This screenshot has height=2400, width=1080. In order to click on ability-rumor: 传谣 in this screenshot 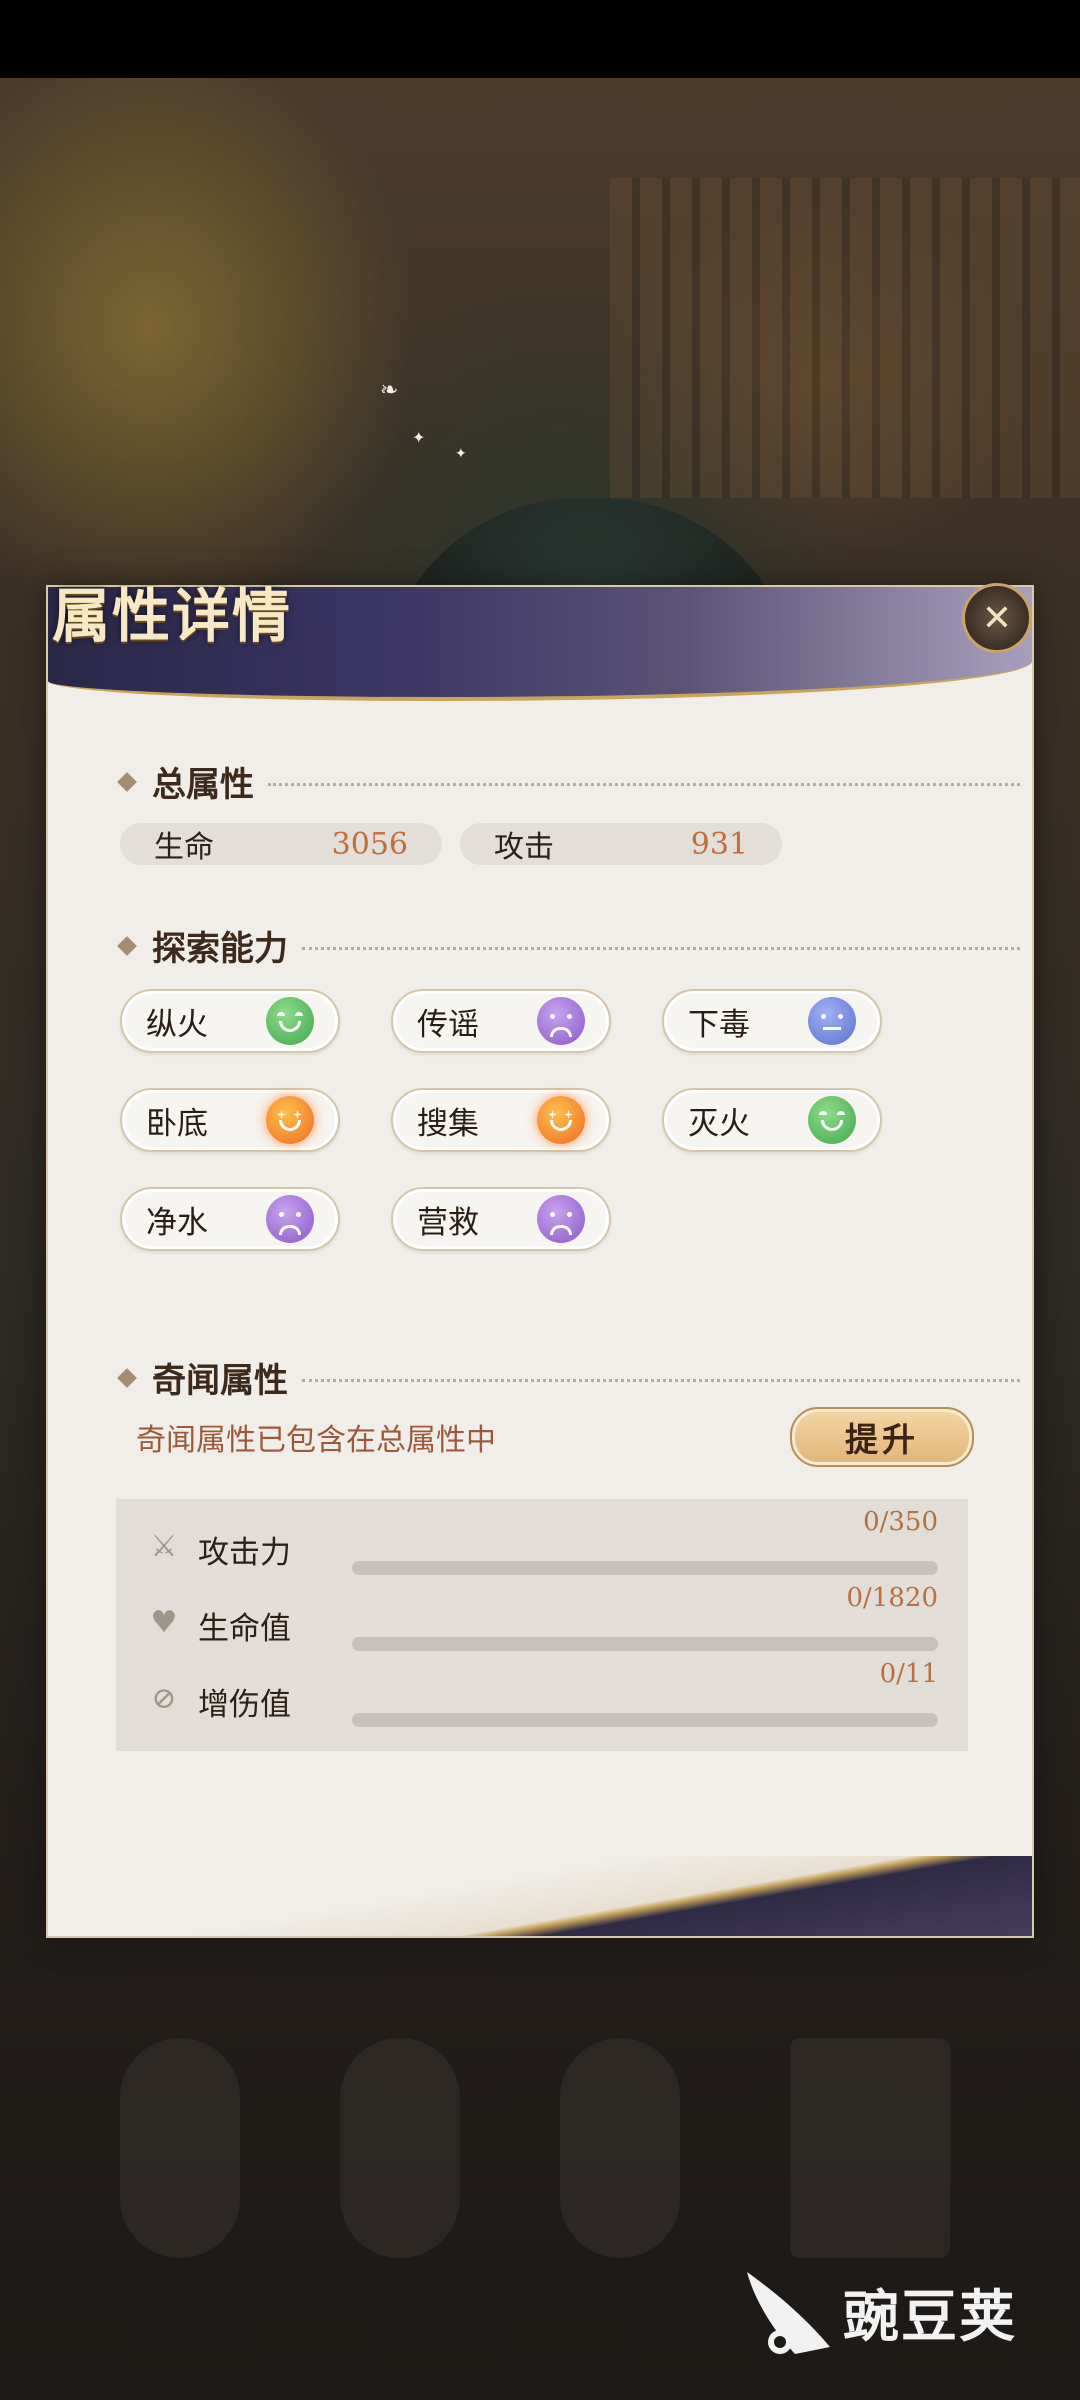, I will do `click(501, 1021)`.